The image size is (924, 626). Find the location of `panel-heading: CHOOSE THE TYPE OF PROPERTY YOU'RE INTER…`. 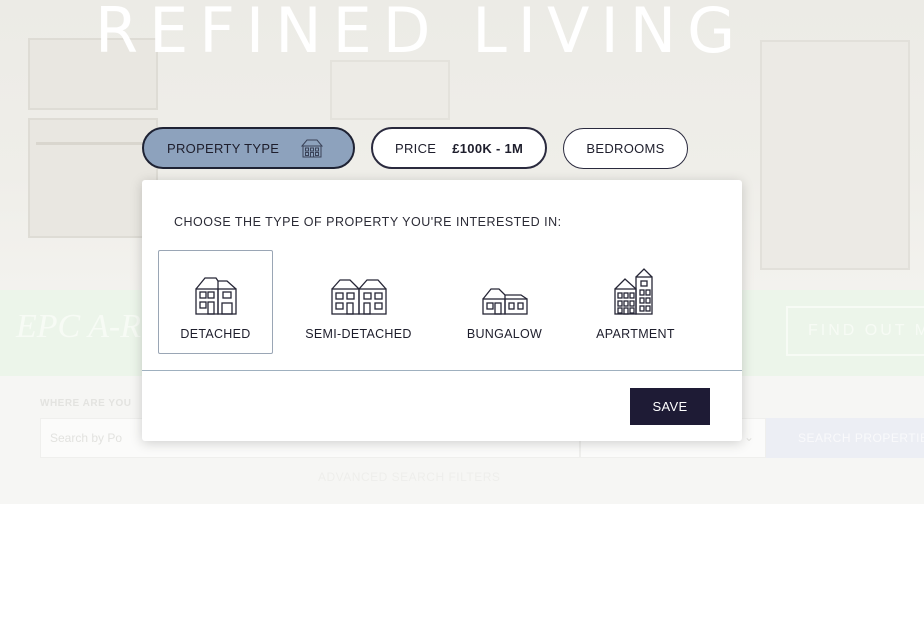

panel-heading: CHOOSE THE TYPE OF PROPERTY YOU'RE INTER… is located at coordinates (368, 222).